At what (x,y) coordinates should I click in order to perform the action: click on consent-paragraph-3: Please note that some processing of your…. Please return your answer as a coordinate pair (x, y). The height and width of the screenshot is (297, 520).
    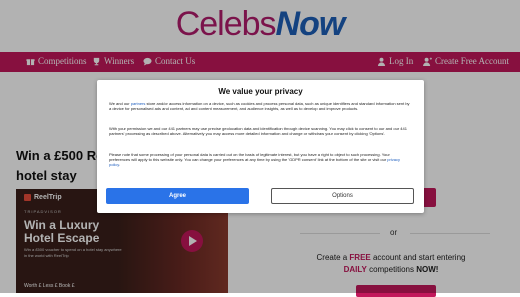
    Looking at the image, I should click on (260, 160).